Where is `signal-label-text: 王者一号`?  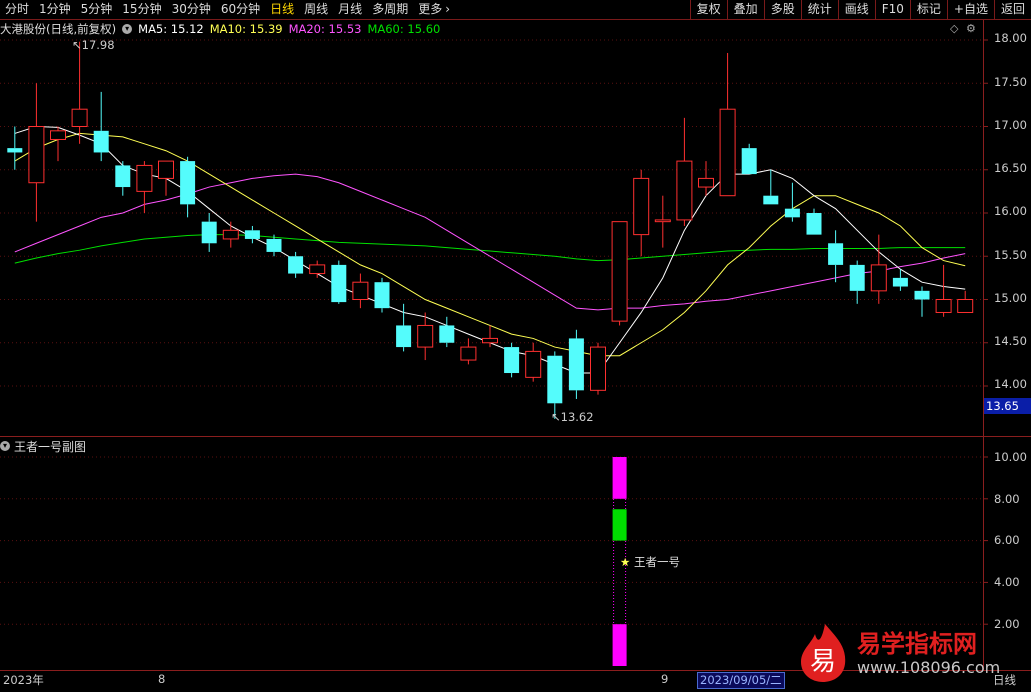
signal-label-text: 王者一号 is located at coordinates (656, 562).